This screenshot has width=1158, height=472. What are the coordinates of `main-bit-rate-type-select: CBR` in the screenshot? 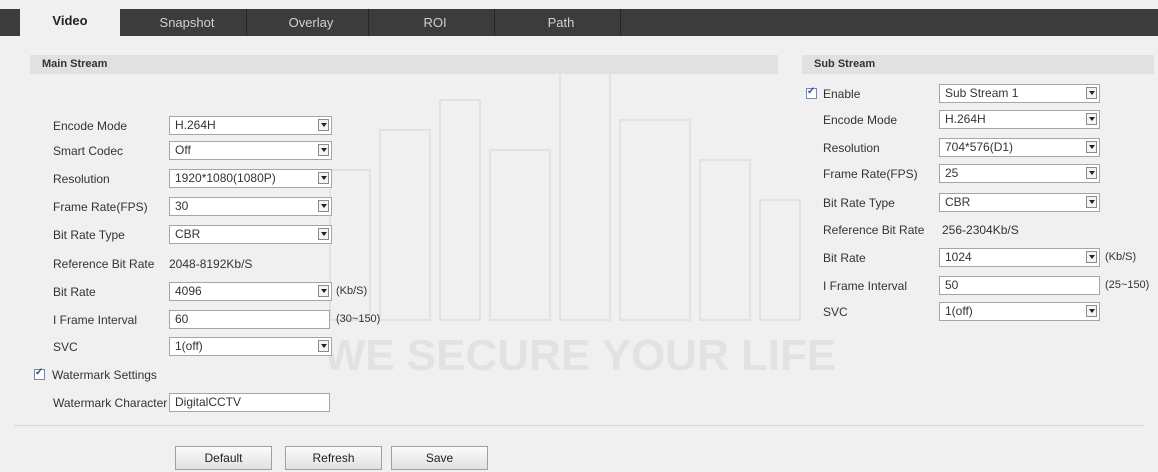 It's located at (250, 234).